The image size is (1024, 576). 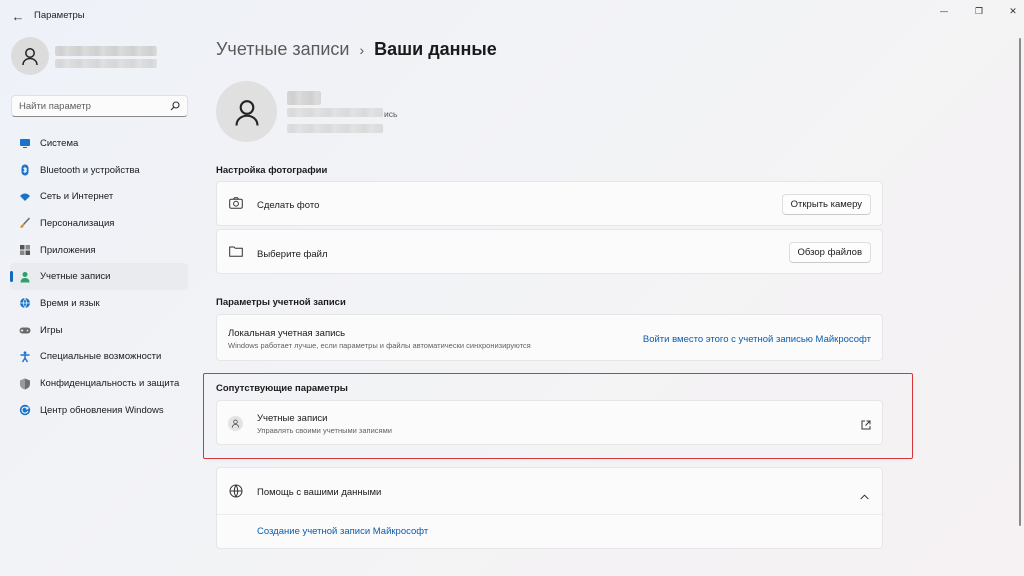 I want to click on folder-icon, so click(x=236, y=251).